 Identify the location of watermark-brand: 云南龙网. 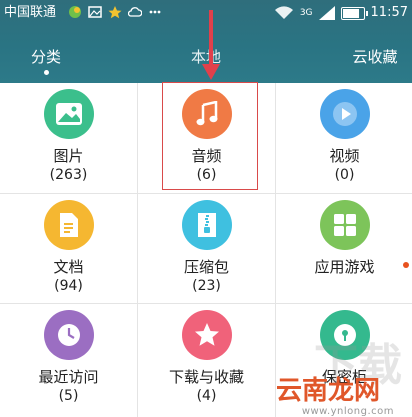
(327, 391).